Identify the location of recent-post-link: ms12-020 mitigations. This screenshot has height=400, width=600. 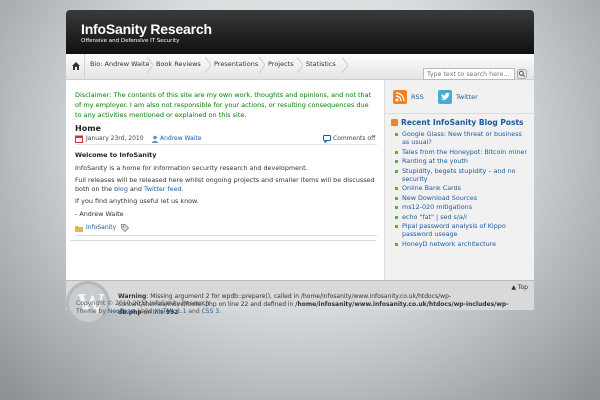
(437, 207).